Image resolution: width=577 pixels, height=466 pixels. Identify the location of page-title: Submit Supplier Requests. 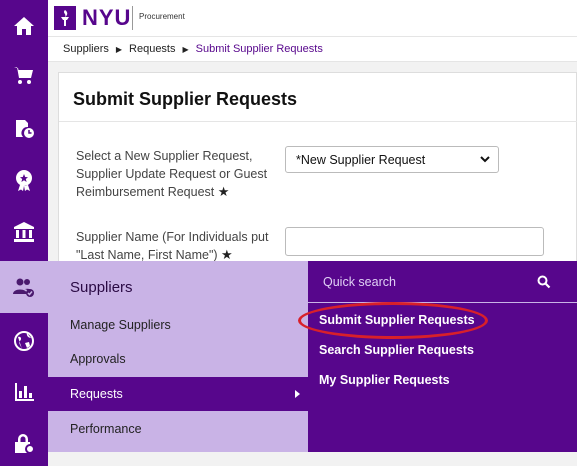
(185, 99).